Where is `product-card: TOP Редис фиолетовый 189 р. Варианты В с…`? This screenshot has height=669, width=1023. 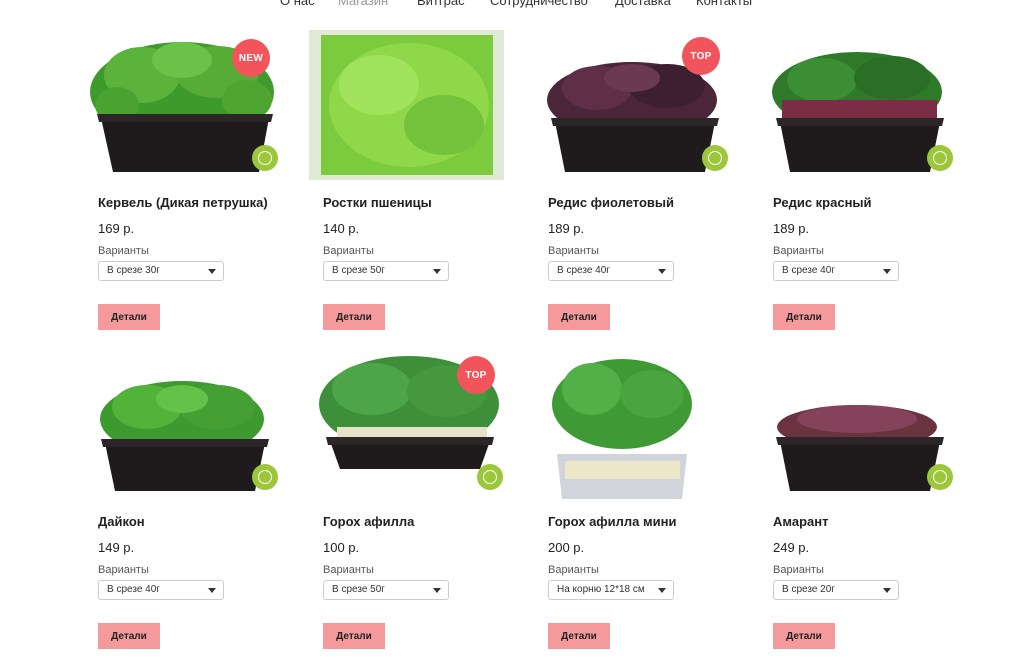
product-card: TOP Редис фиолетовый 189 р. Варианты В с… is located at coordinates (647, 190).